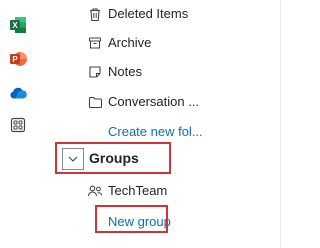 Image resolution: width=320 pixels, height=248 pixels. Describe the element at coordinates (158, 72) in the screenshot. I see `folder-notes: Notes` at that location.